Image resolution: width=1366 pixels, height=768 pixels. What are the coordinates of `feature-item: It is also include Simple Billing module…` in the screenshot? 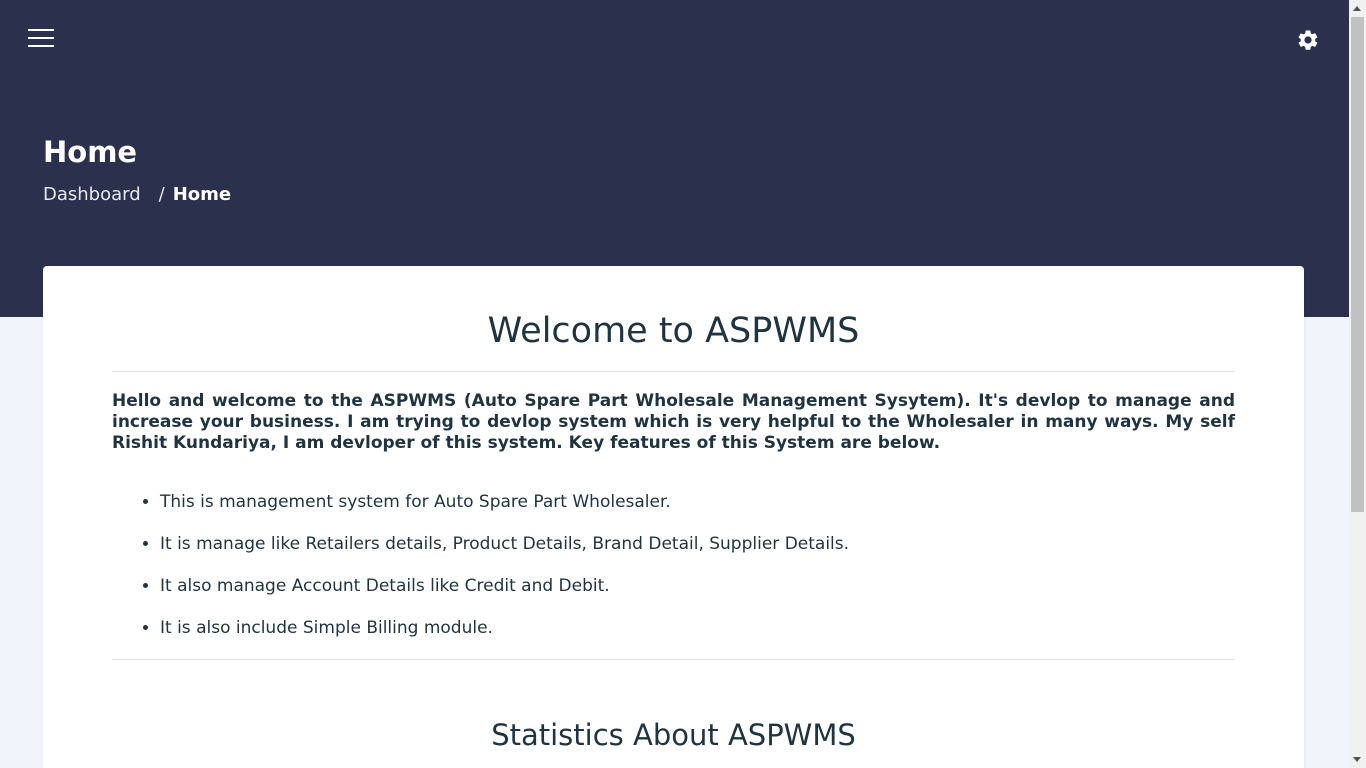 It's located at (721, 628).